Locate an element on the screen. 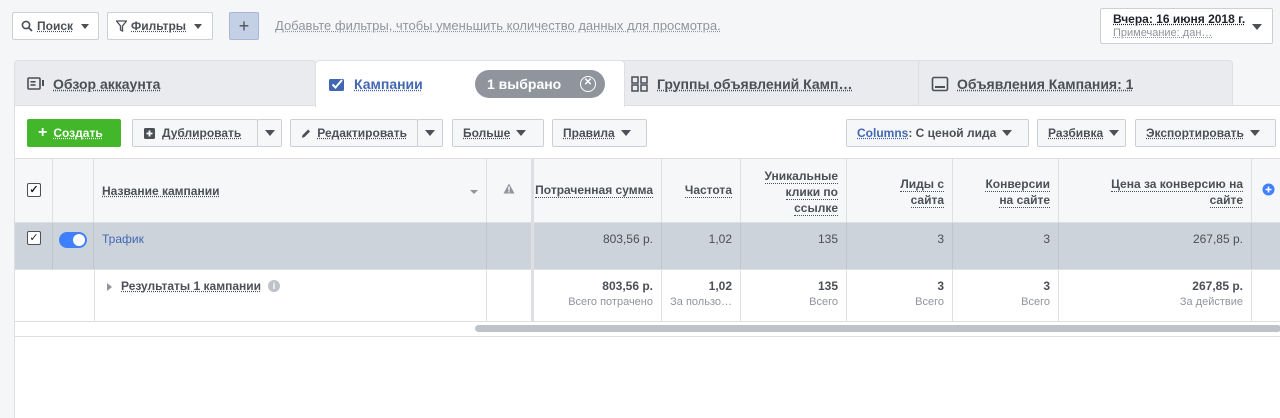 This screenshot has width=1280, height=418. header-label: Лиды с is located at coordinates (922, 184).